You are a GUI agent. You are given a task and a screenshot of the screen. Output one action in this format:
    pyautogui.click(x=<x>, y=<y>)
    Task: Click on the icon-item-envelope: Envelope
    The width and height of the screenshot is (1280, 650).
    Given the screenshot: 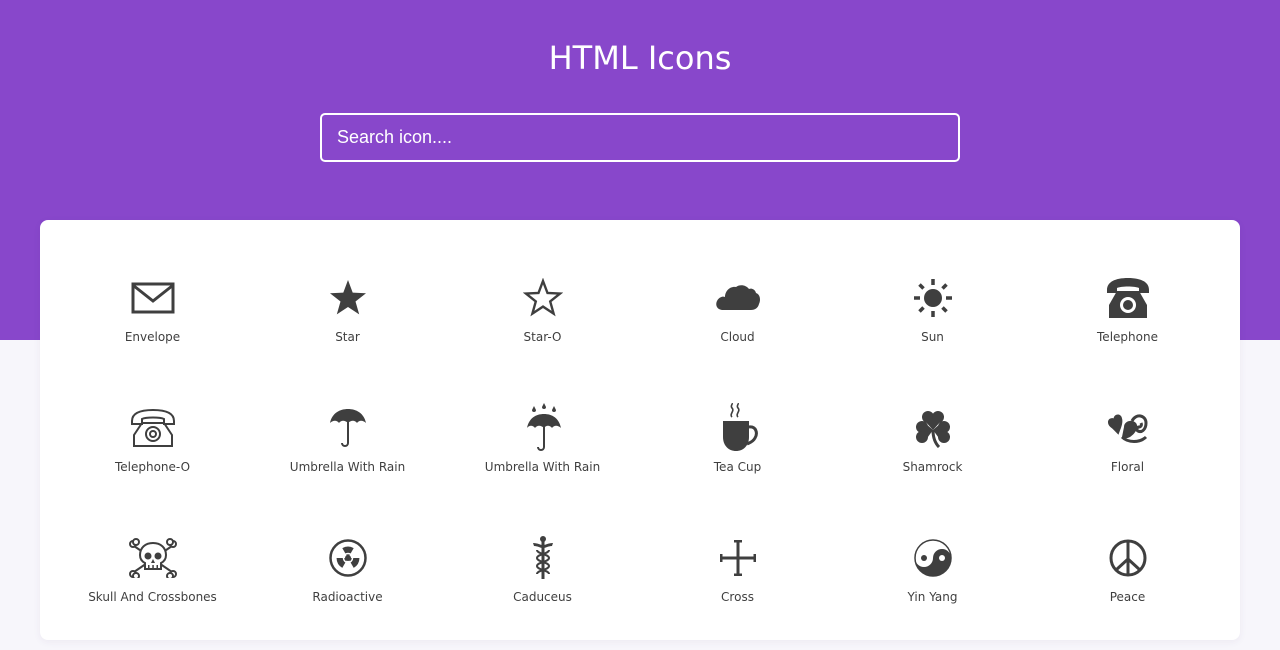 What is the action you would take?
    pyautogui.click(x=152, y=325)
    